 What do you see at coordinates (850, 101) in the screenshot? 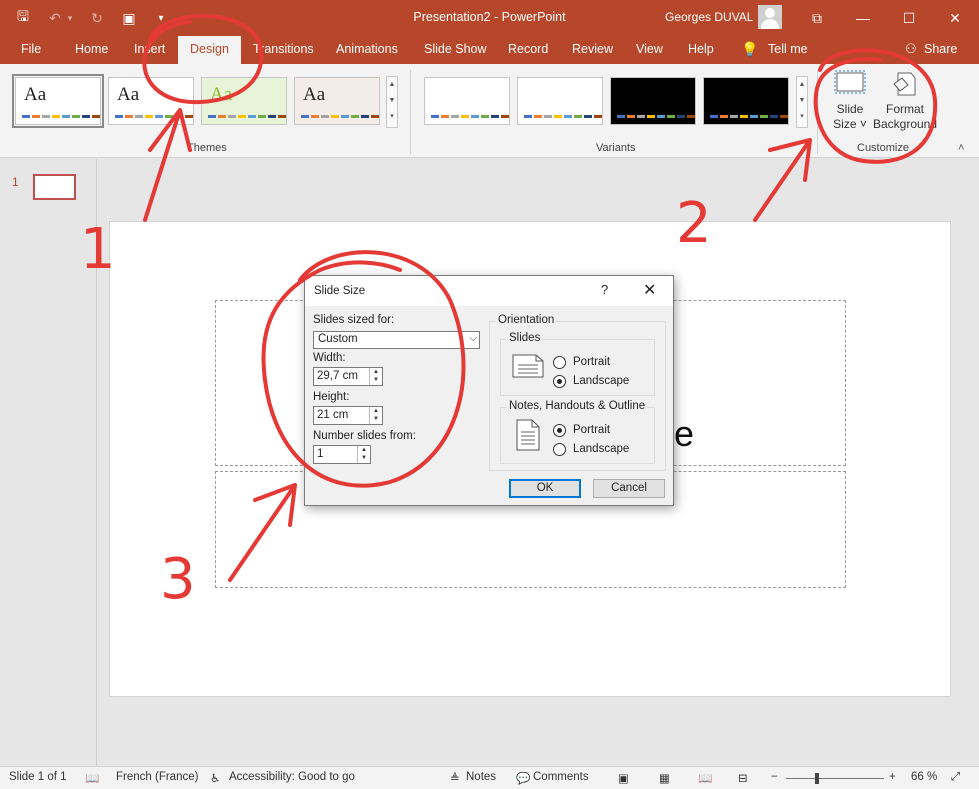
I see `slide-size-button: Slide Size ˅` at bounding box center [850, 101].